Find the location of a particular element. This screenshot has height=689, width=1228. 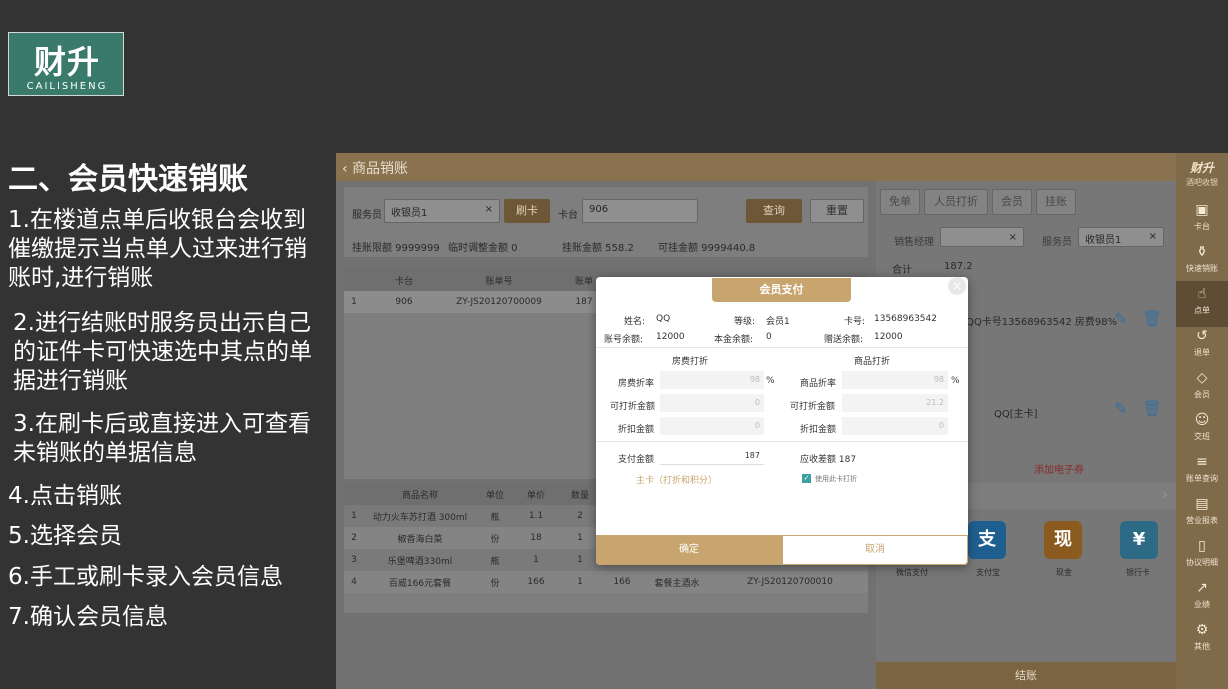

step-3: 3.在刷卡后或直接进入可查看未销账的单据信息 is located at coordinates (162, 438).